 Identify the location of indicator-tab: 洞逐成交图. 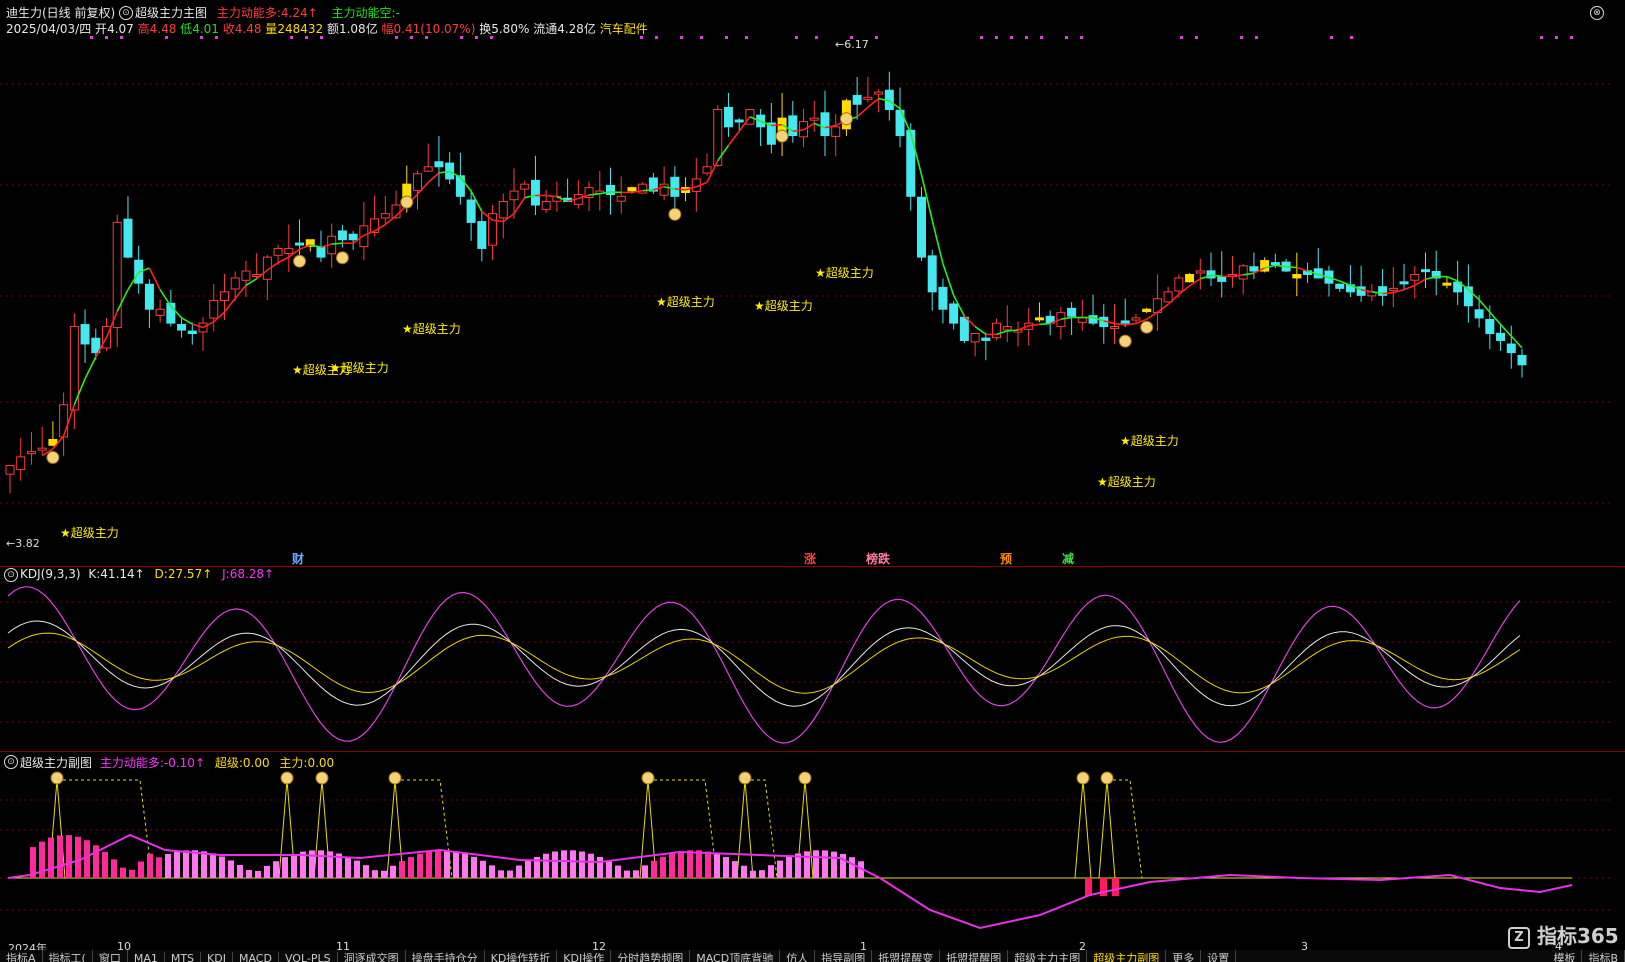
(372, 956).